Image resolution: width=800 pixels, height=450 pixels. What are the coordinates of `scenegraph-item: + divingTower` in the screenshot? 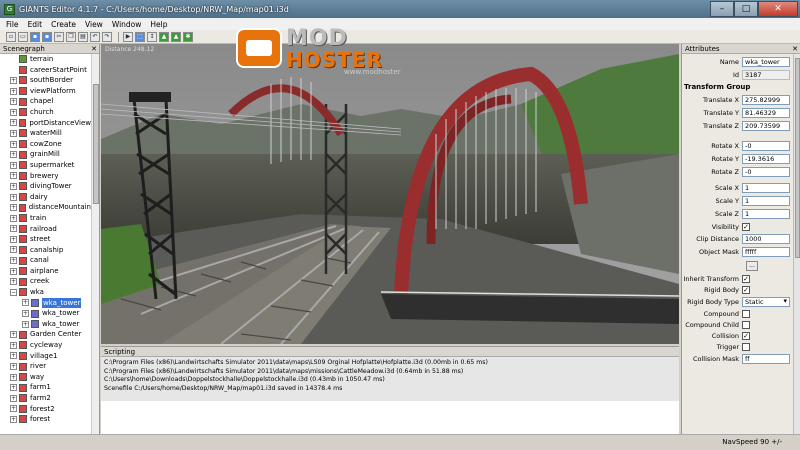 It's located at (45, 186).